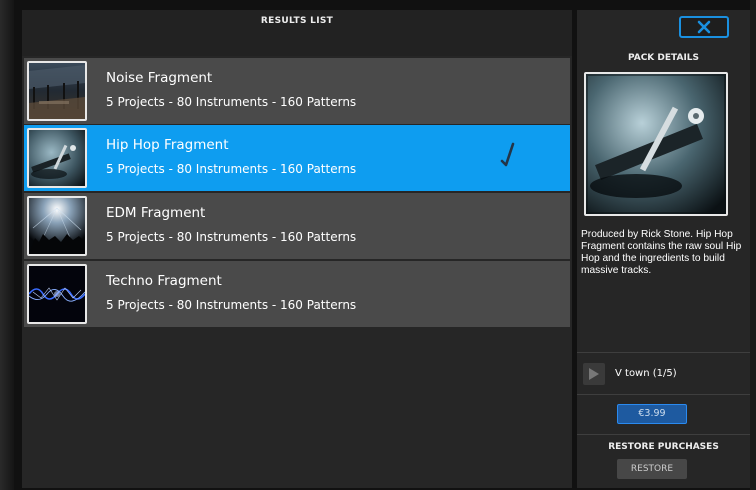  Describe the element at coordinates (57, 226) in the screenshot. I see `thumbnail-edm-fragment` at that location.